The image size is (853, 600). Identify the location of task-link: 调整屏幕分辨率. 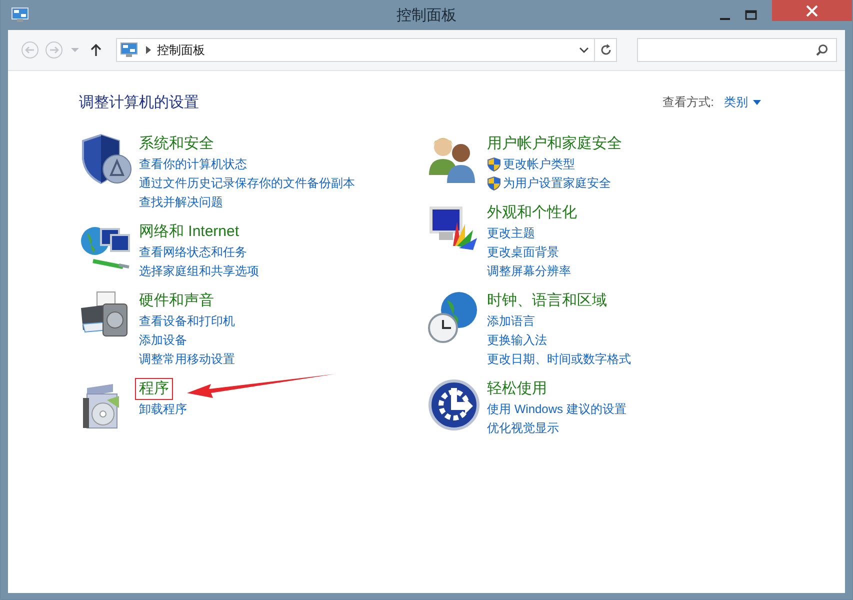
(529, 271).